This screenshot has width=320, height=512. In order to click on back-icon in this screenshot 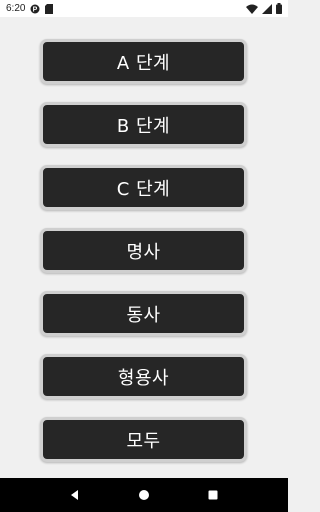, I will do `click(74, 495)`.